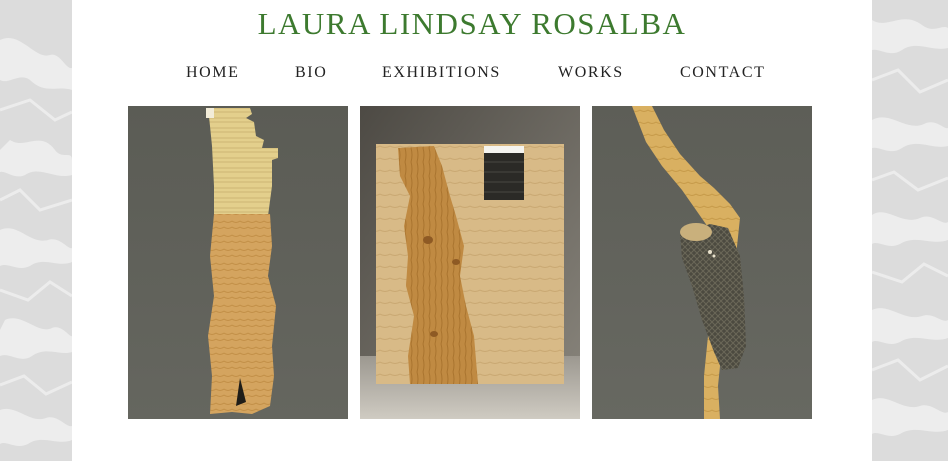 The height and width of the screenshot is (461, 948). I want to click on nav-exhibitions: EXHIBITIONS, so click(441, 73).